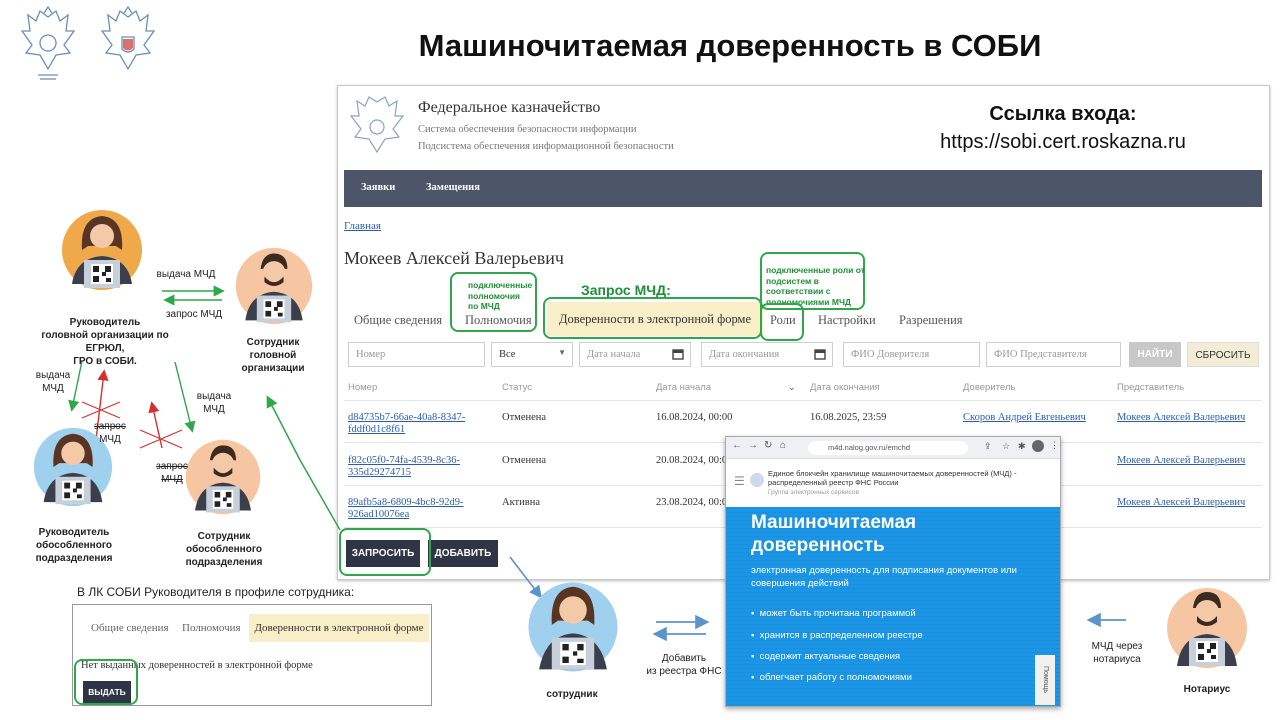  Describe the element at coordinates (405, 502) in the screenshot. I see `row-3-number-line1: 89afb5a8-6809-4bc8-92d9-` at that location.